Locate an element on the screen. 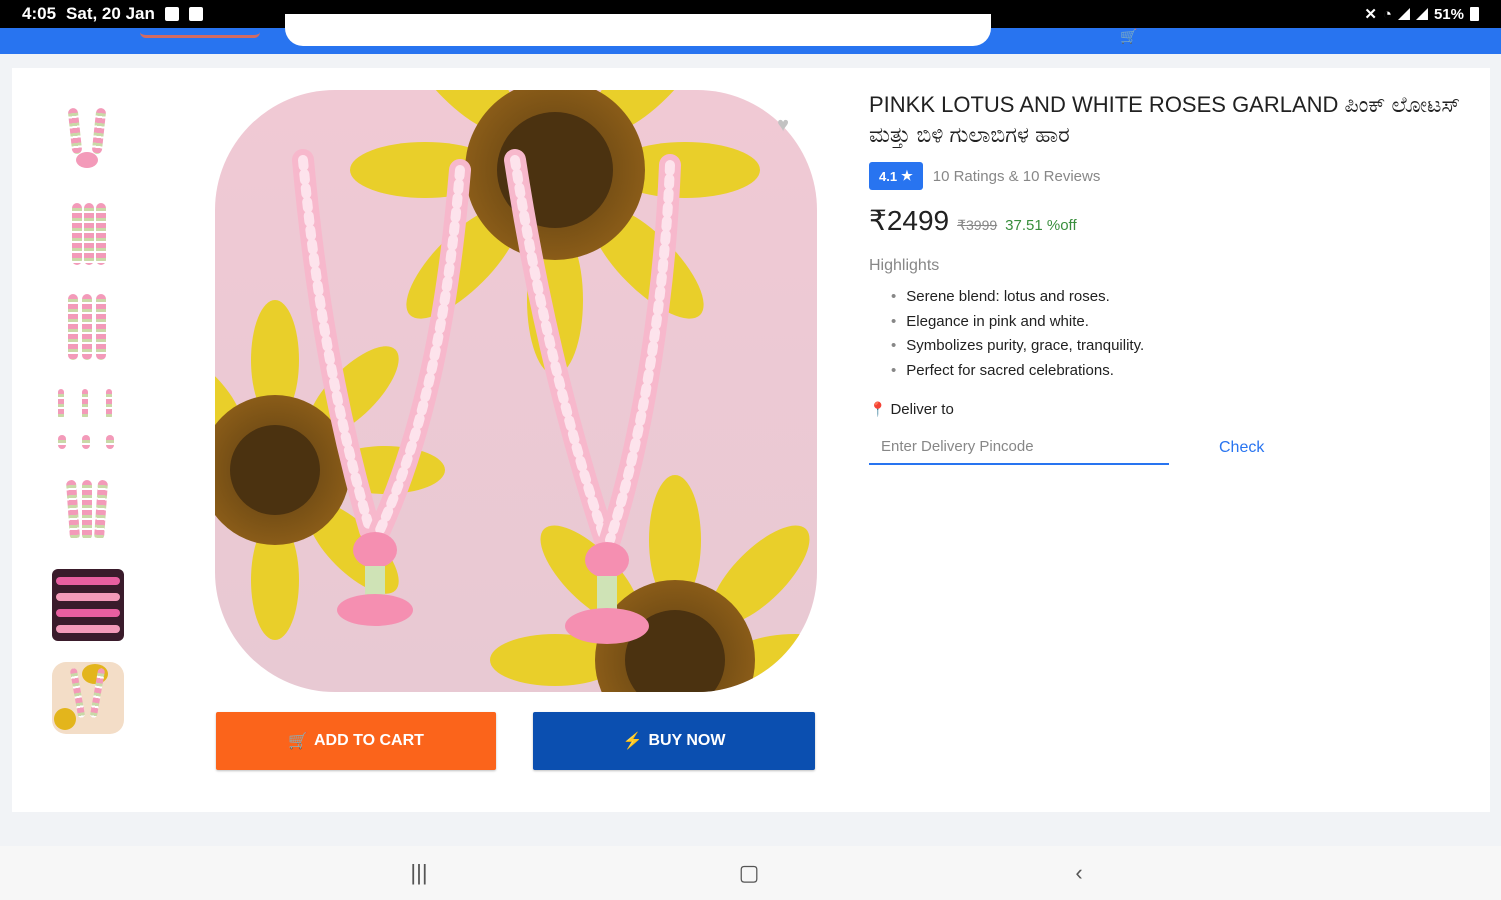  status-date: Sat, 20 Jan is located at coordinates (110, 13).